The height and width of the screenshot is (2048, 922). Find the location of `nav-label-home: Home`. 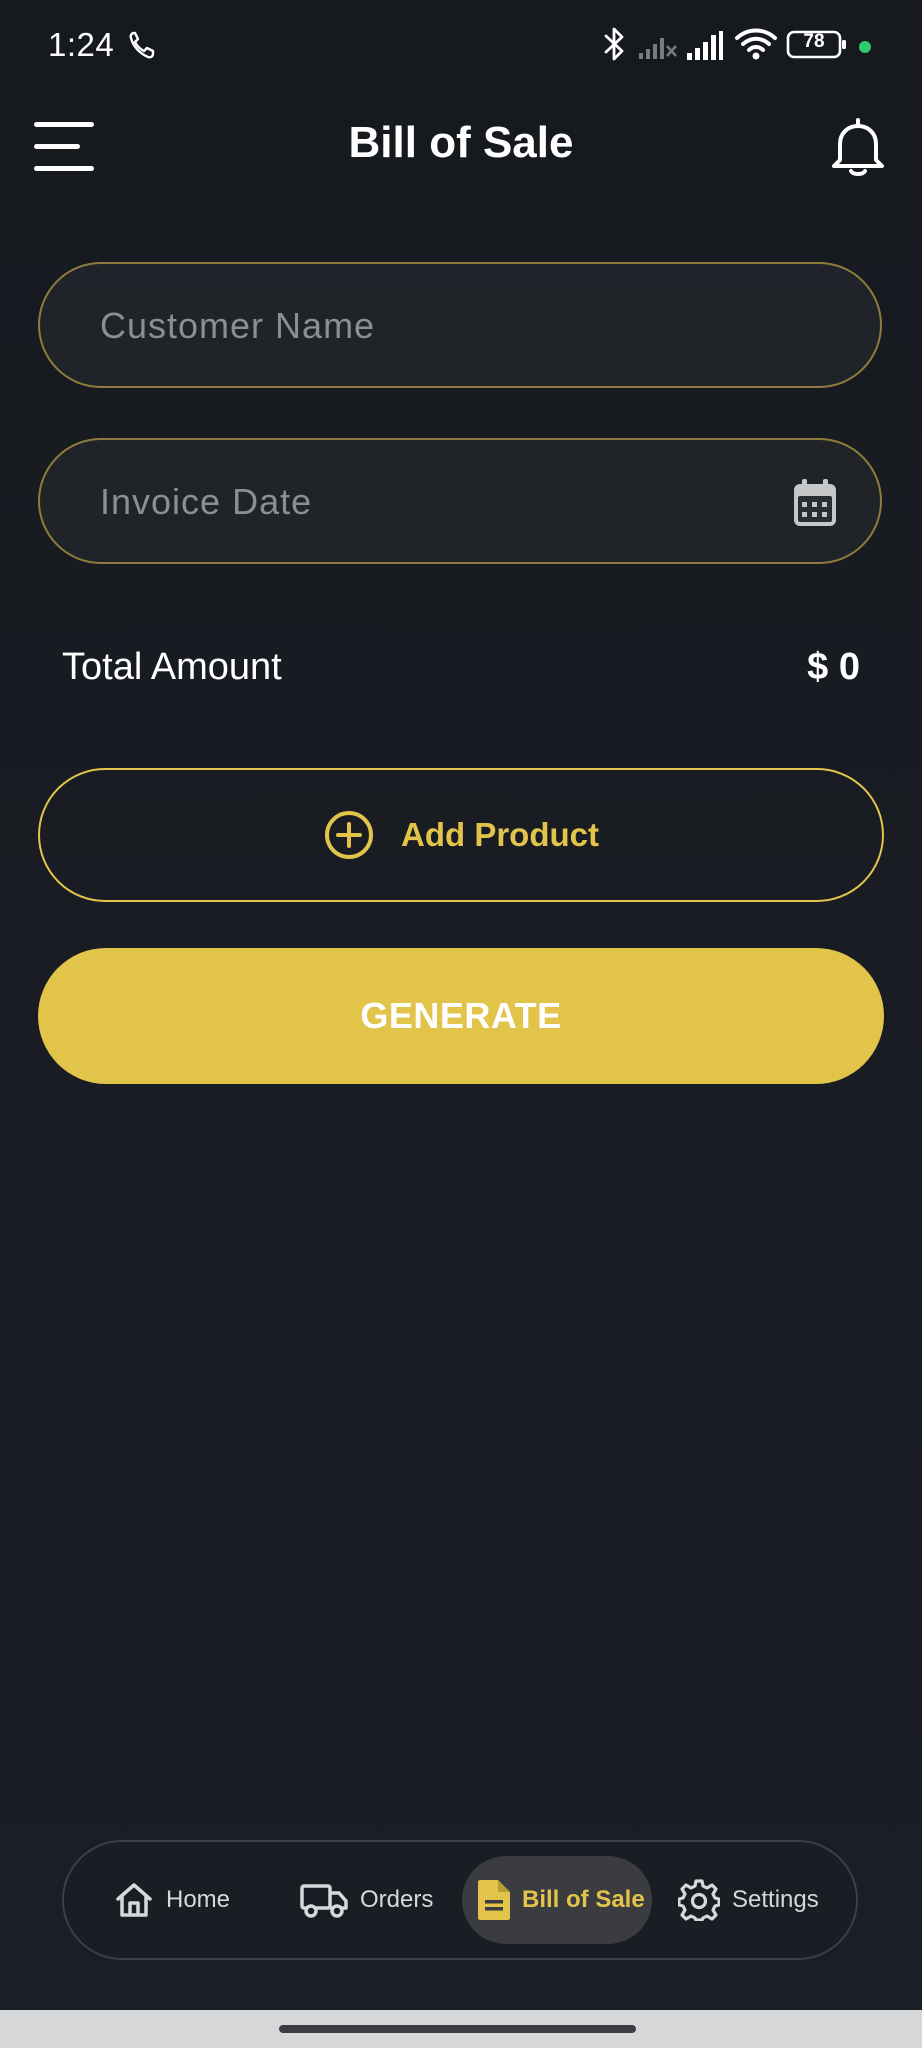

nav-label-home: Home is located at coordinates (198, 1899).